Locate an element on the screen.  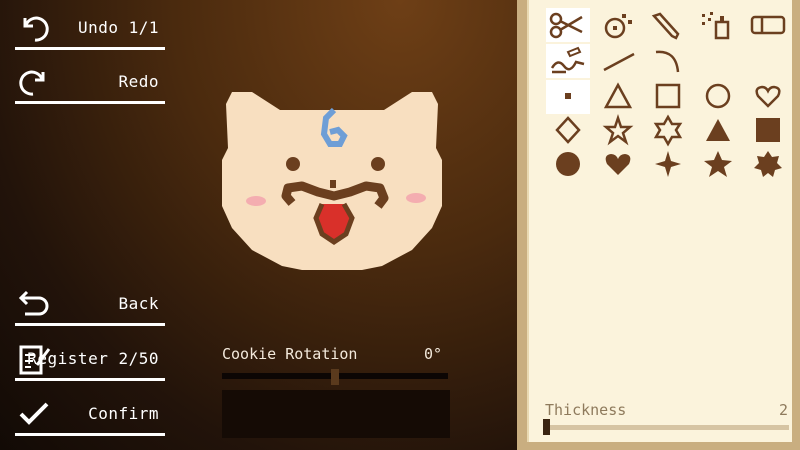
diamond-star-filled-tool is located at coordinates (668, 165).